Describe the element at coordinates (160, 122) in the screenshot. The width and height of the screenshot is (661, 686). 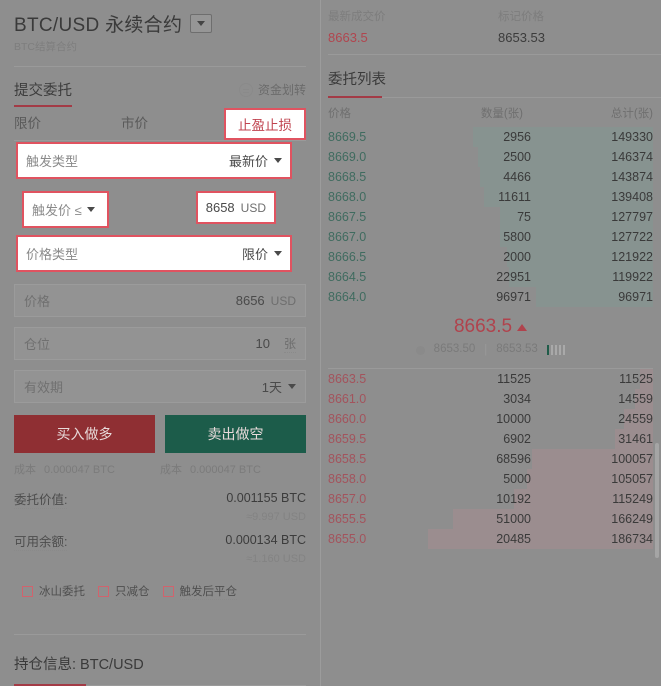
I see `order-type-tabs: 限价 市价 止盈止损` at that location.